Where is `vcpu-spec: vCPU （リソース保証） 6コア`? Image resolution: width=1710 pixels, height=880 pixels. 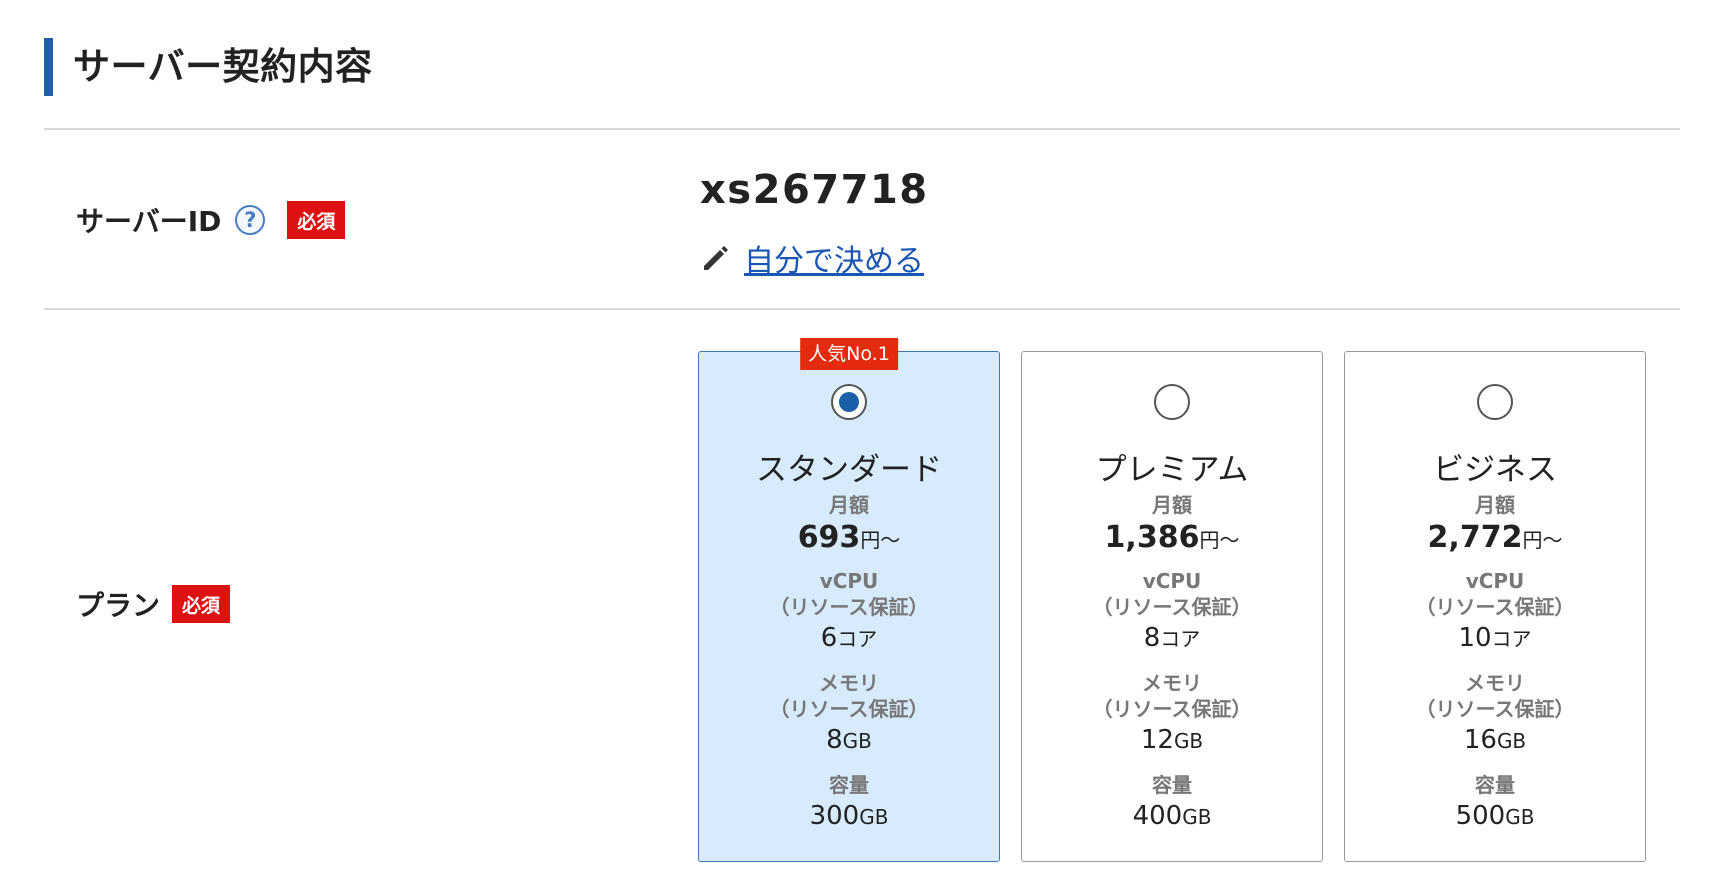
vcpu-spec: vCPU （リソース保証） 6コア is located at coordinates (849, 612).